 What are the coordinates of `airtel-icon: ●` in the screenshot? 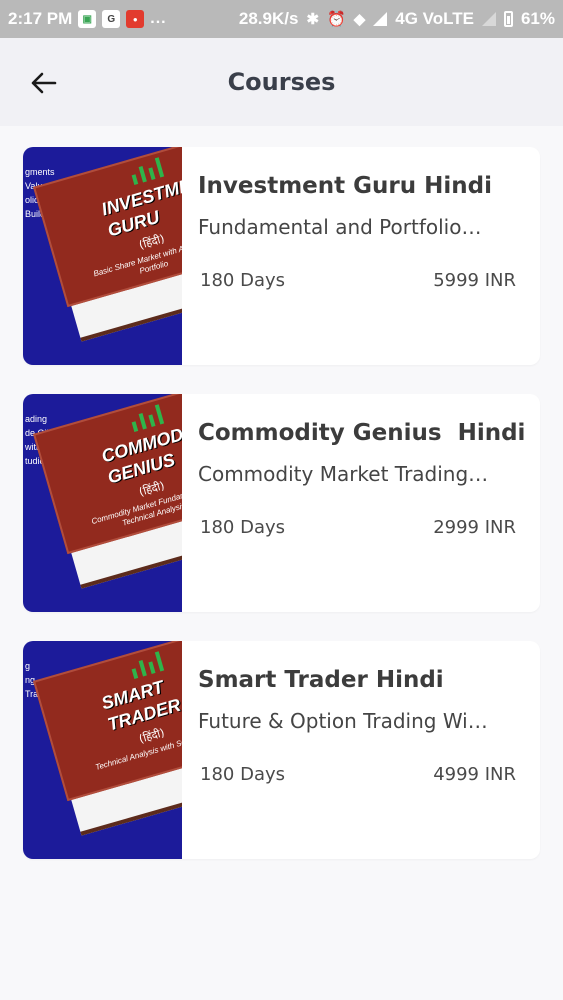 It's located at (135, 19).